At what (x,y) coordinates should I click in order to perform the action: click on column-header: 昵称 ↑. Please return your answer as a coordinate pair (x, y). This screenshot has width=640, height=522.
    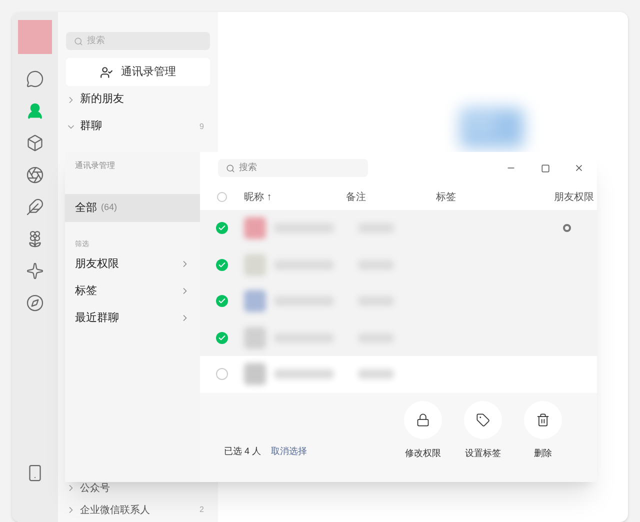
    Looking at the image, I should click on (295, 197).